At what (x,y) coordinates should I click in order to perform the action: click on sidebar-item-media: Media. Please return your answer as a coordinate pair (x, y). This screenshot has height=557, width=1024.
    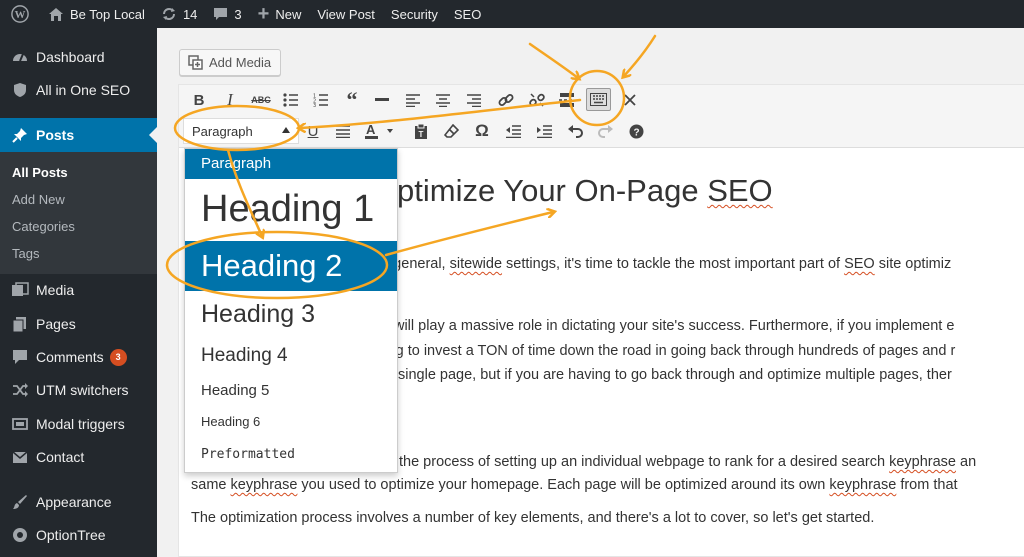
    Looking at the image, I should click on (78, 290).